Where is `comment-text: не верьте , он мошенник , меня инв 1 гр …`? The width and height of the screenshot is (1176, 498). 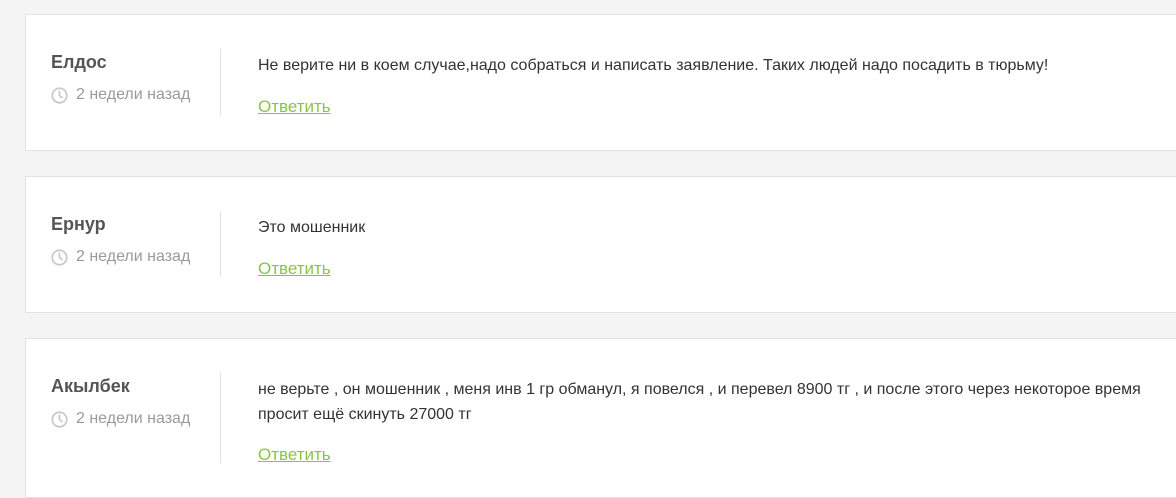
comment-text: не верьте , он мошенник , меня инв 1 гр … is located at coordinates (699, 402).